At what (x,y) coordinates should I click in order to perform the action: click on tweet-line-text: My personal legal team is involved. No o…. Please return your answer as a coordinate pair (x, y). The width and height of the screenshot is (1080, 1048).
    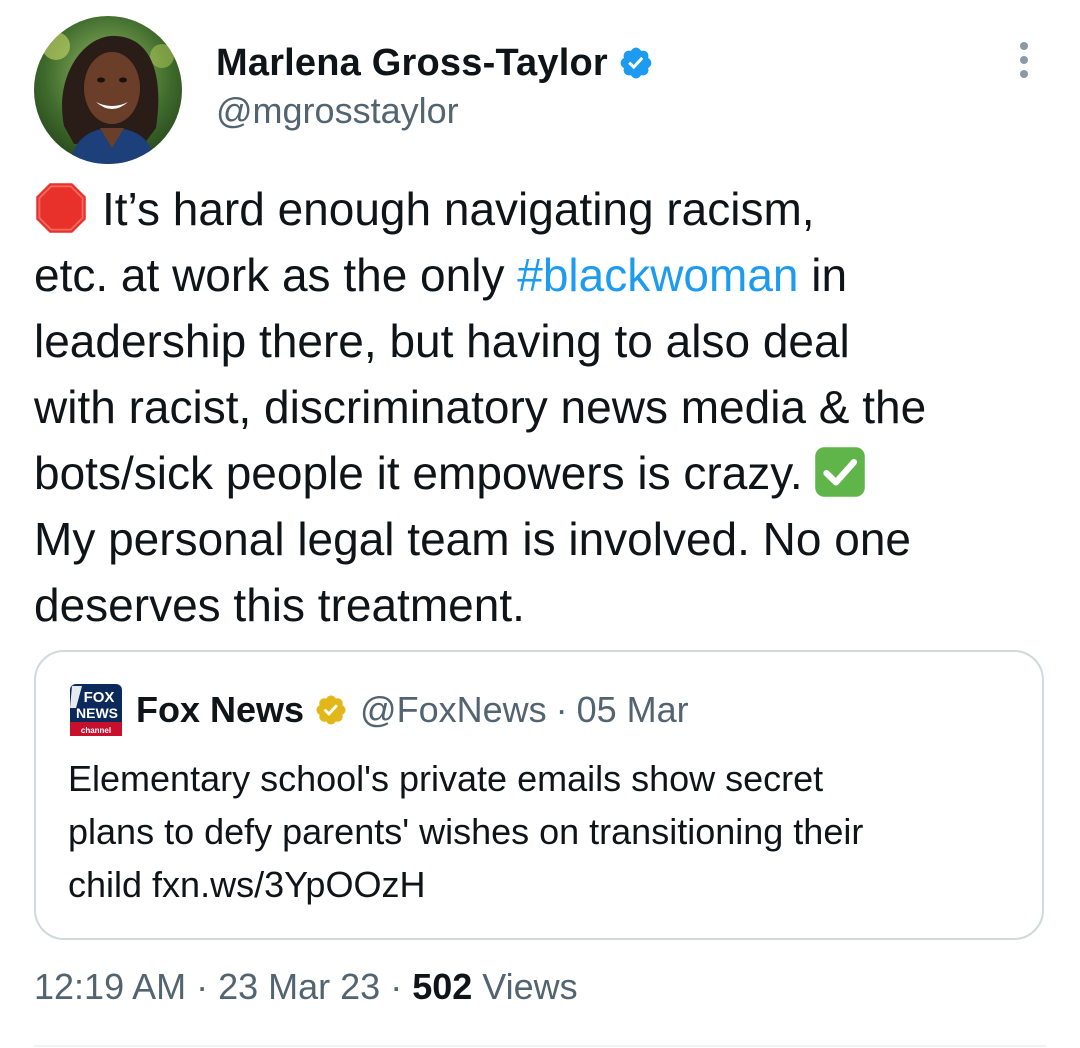
    Looking at the image, I should click on (473, 539).